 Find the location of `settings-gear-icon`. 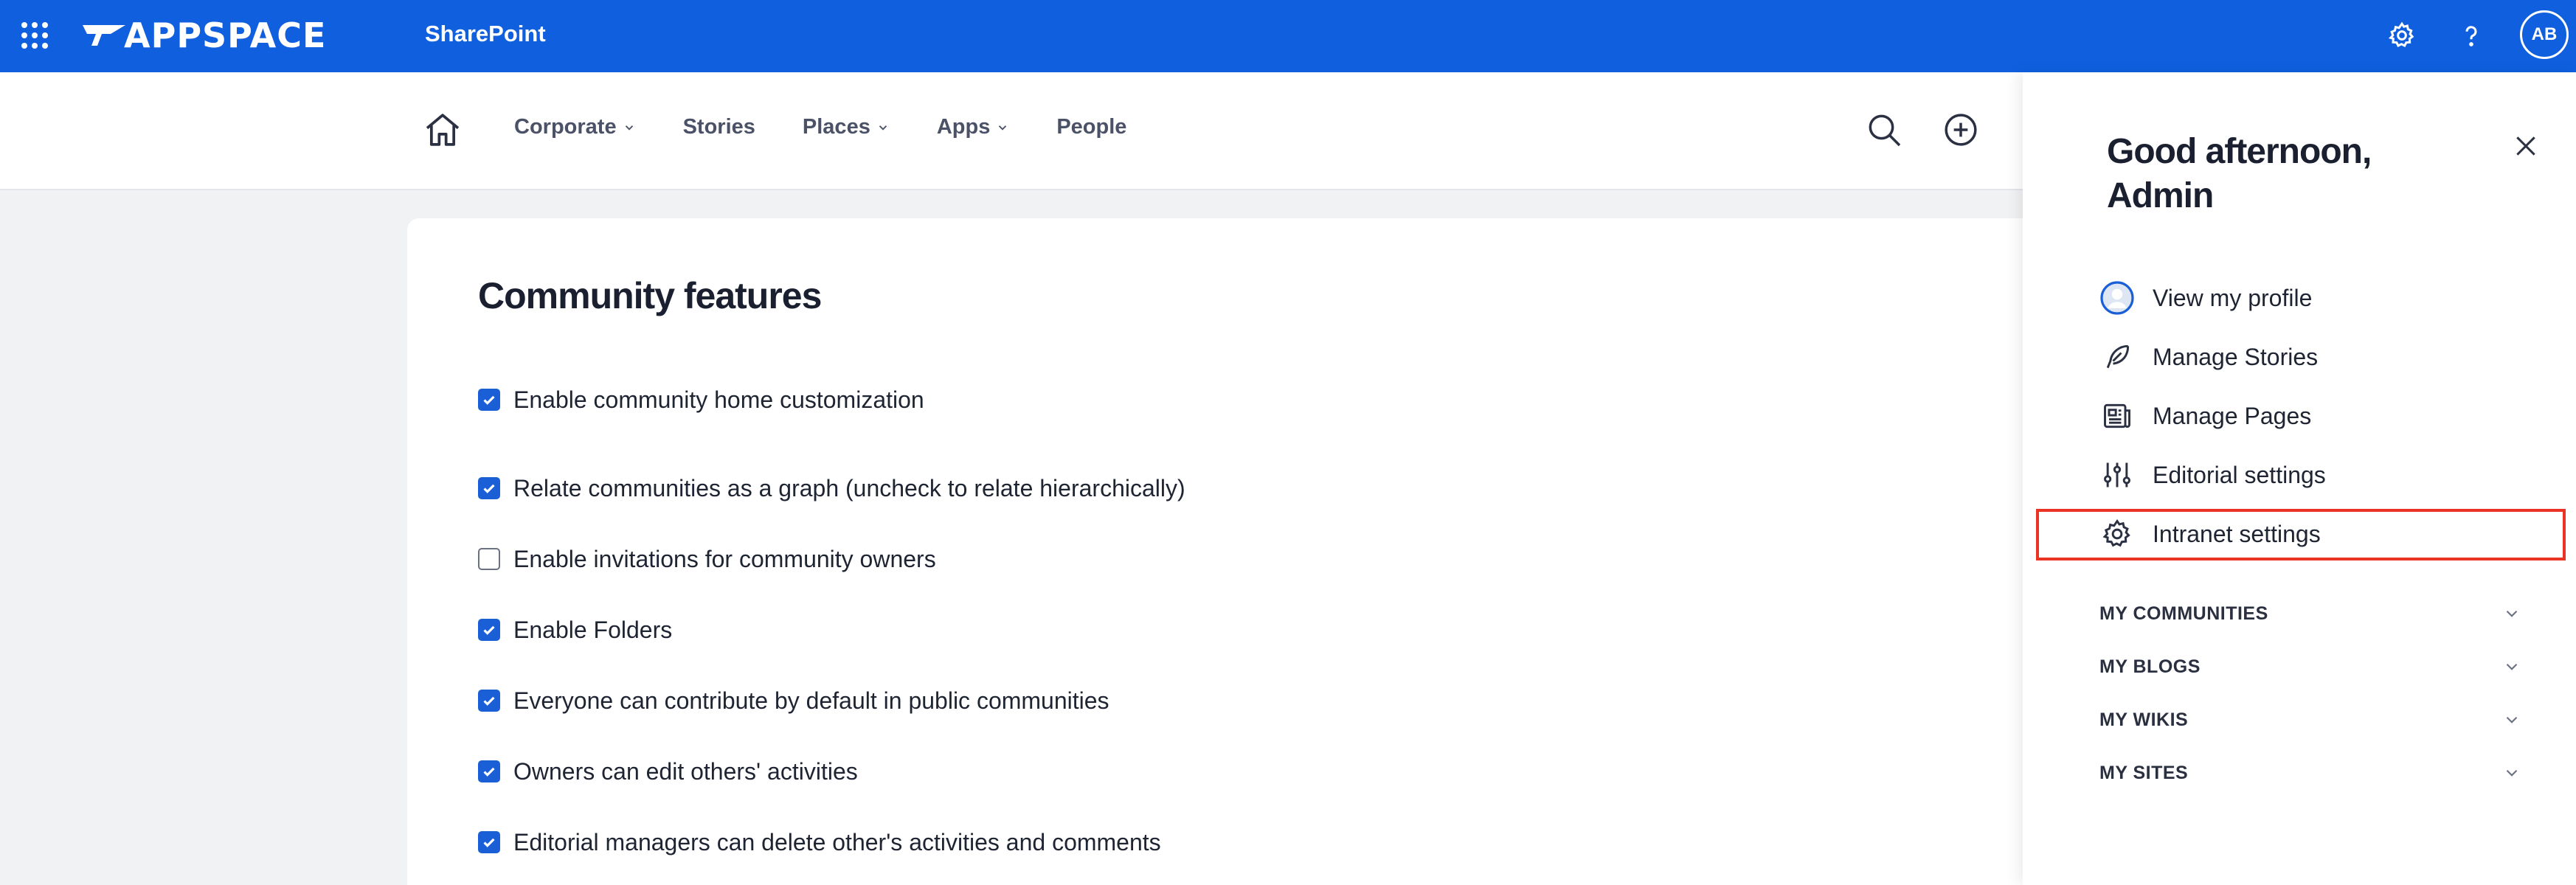

settings-gear-icon is located at coordinates (2402, 35).